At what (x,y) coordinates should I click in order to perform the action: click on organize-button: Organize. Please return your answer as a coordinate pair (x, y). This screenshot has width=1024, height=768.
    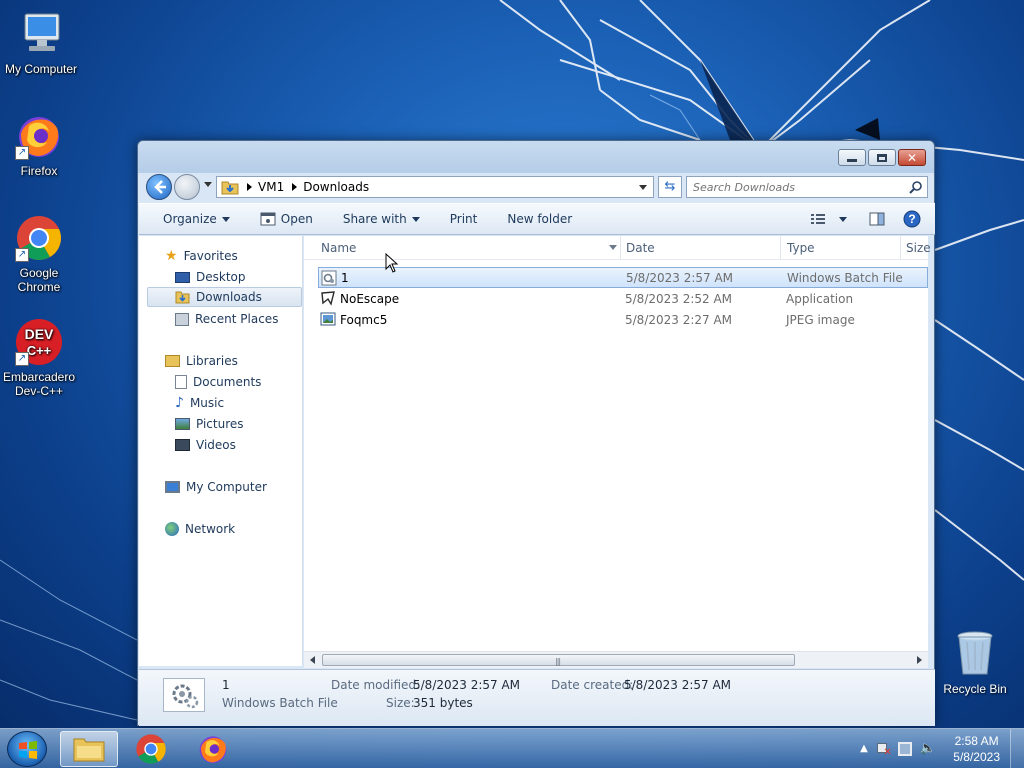
    Looking at the image, I should click on (196, 219).